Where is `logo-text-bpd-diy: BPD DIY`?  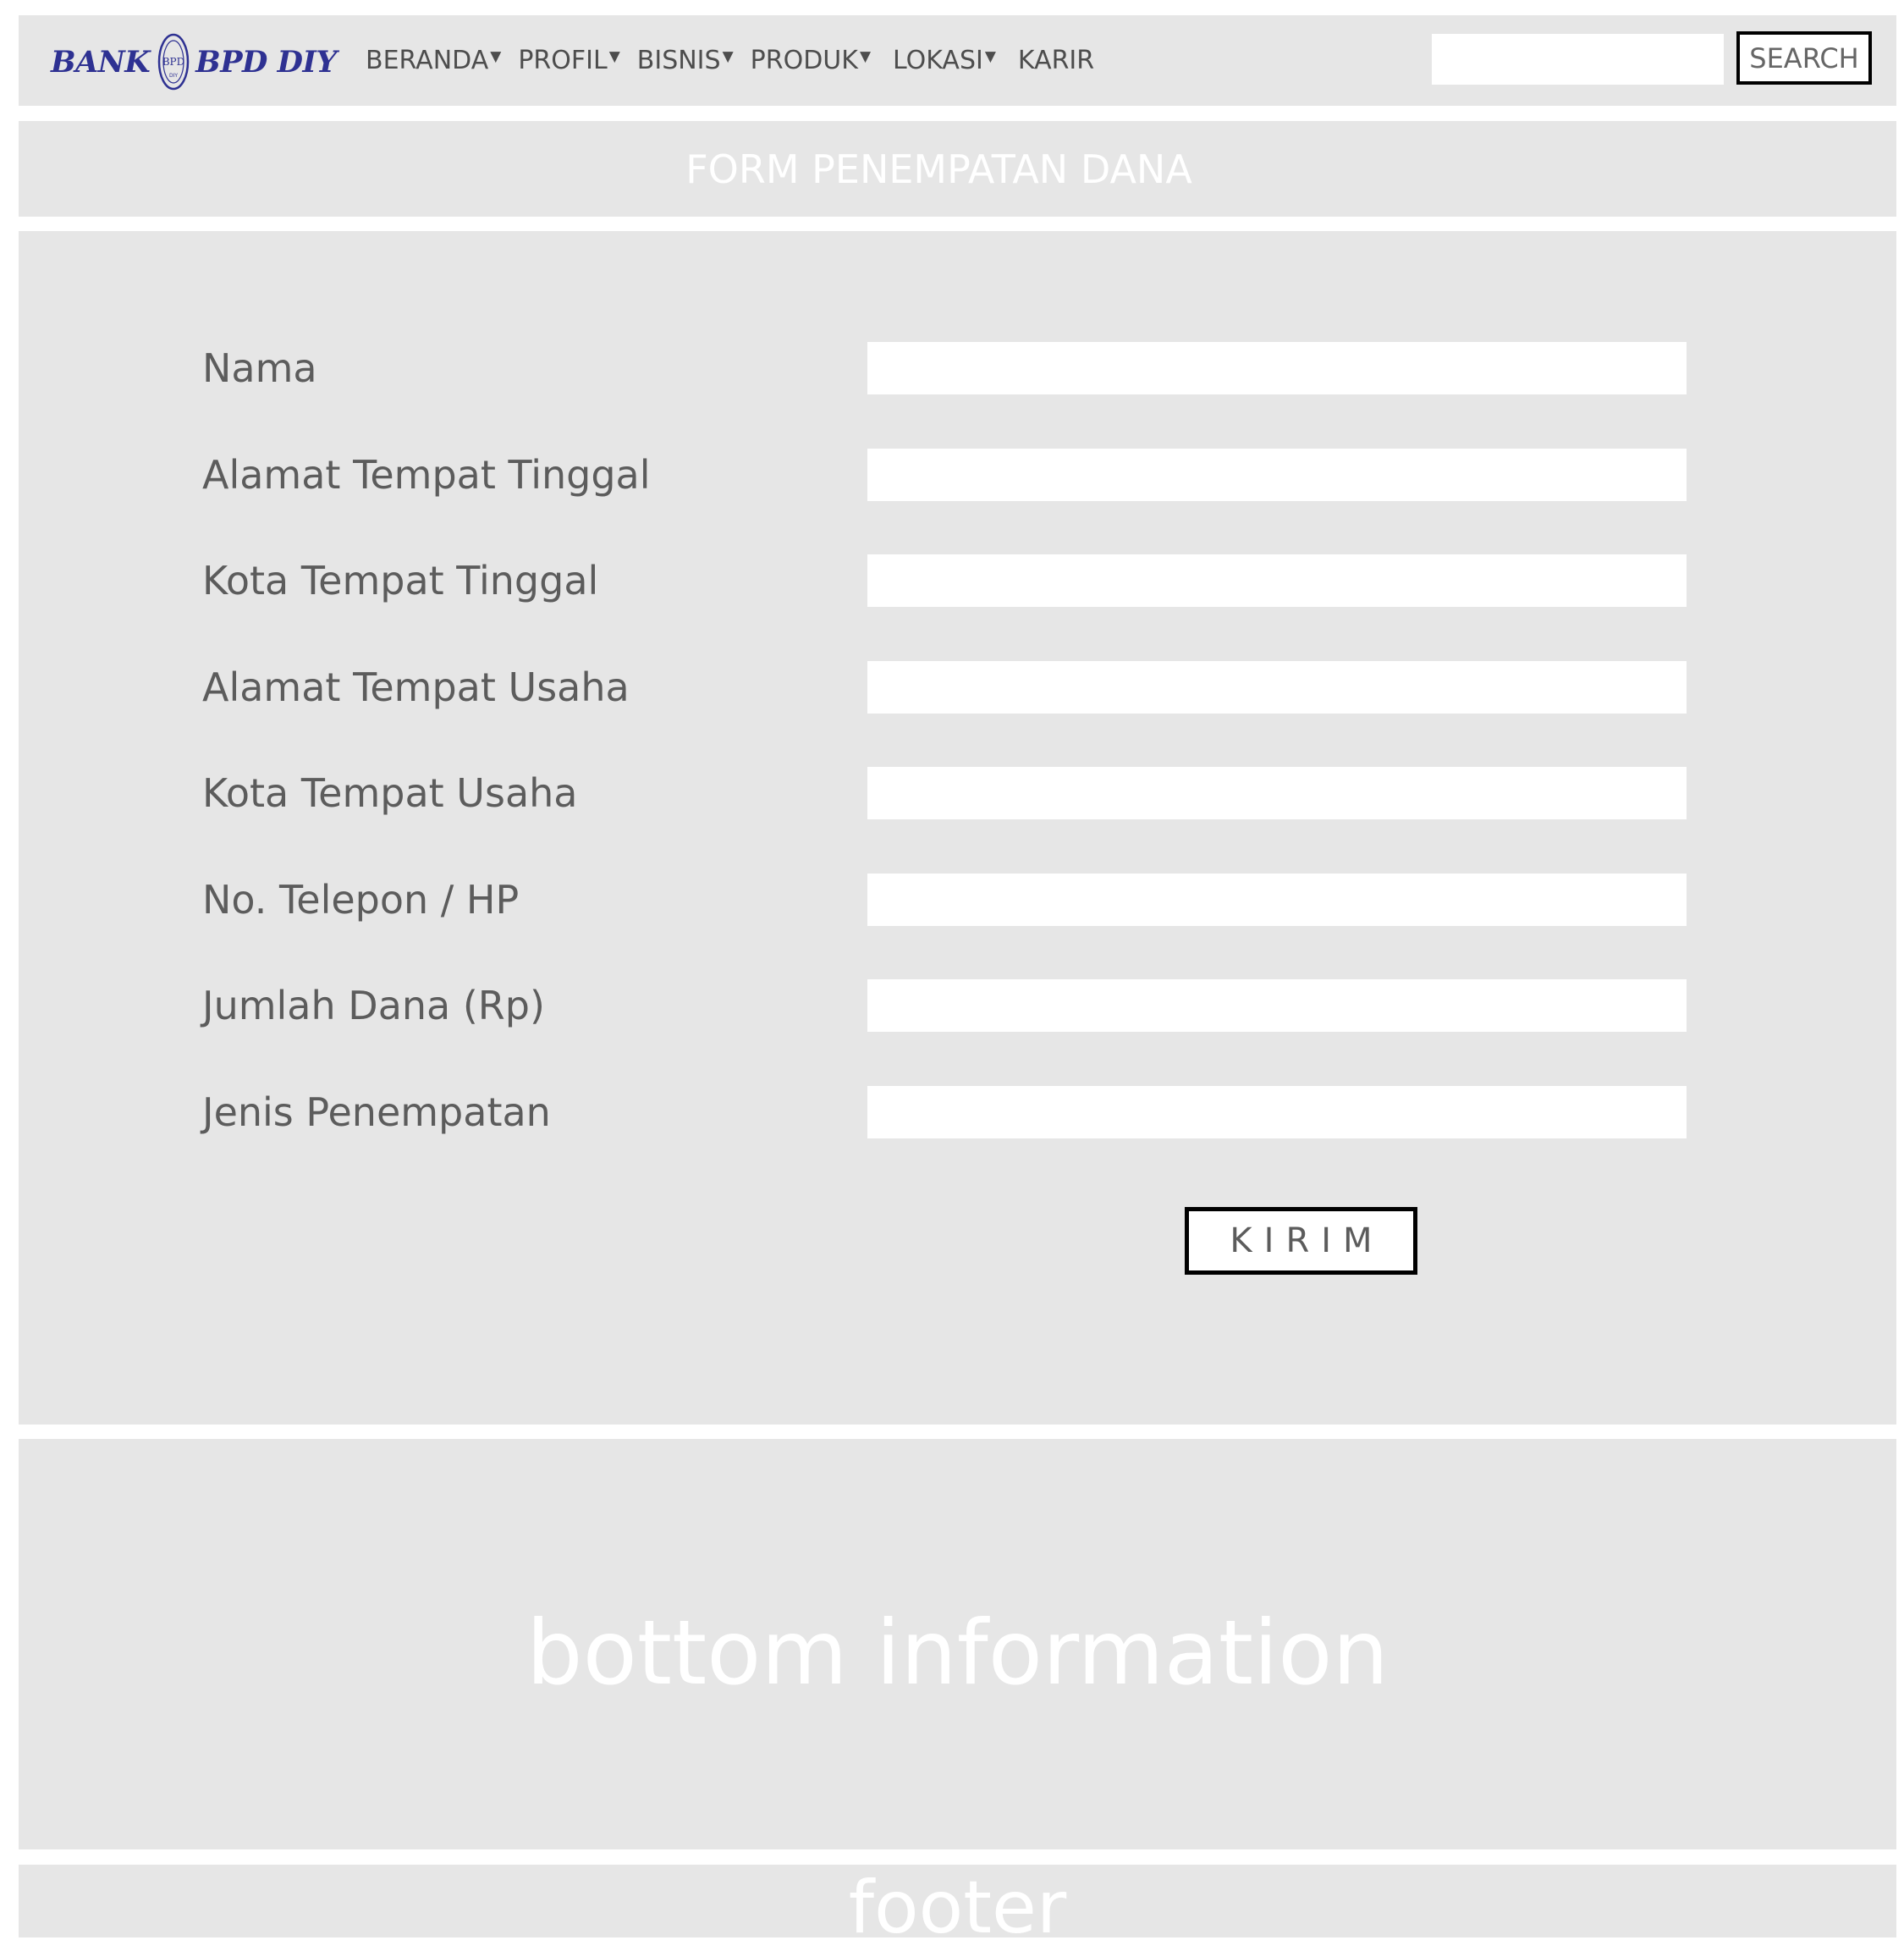
logo-text-bpd-diy: BPD DIY is located at coordinates (266, 62).